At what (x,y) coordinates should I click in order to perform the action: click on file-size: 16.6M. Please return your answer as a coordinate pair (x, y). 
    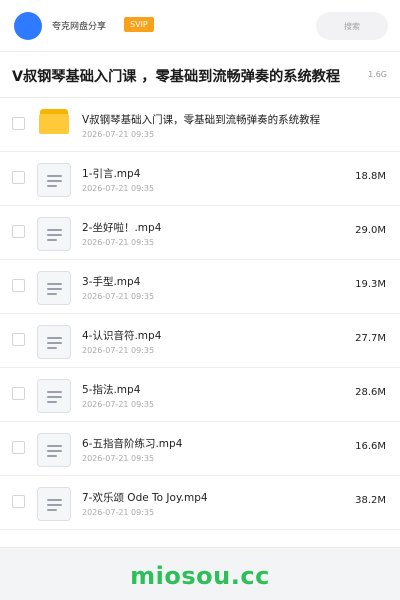
    Looking at the image, I should click on (370, 446).